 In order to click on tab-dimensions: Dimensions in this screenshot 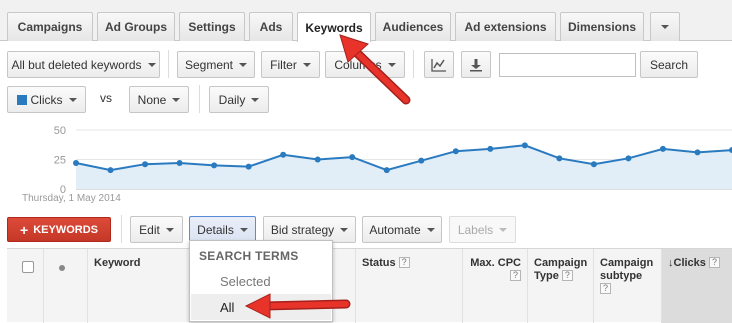, I will do `click(602, 26)`.